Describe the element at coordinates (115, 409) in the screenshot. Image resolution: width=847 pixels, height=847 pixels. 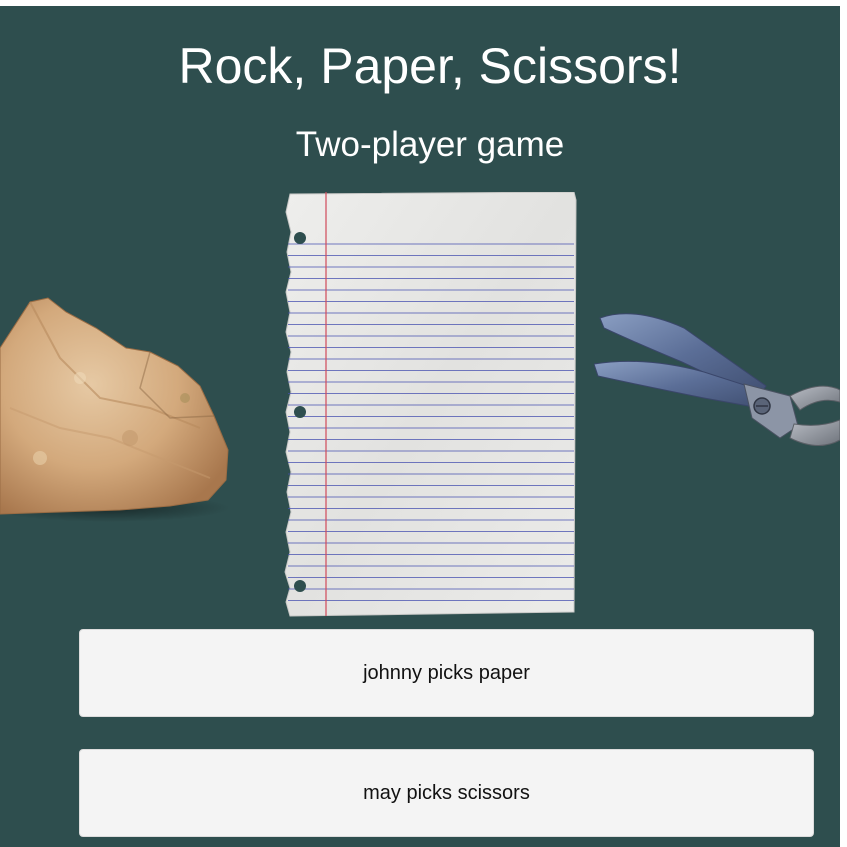
I see `rock-icon` at that location.